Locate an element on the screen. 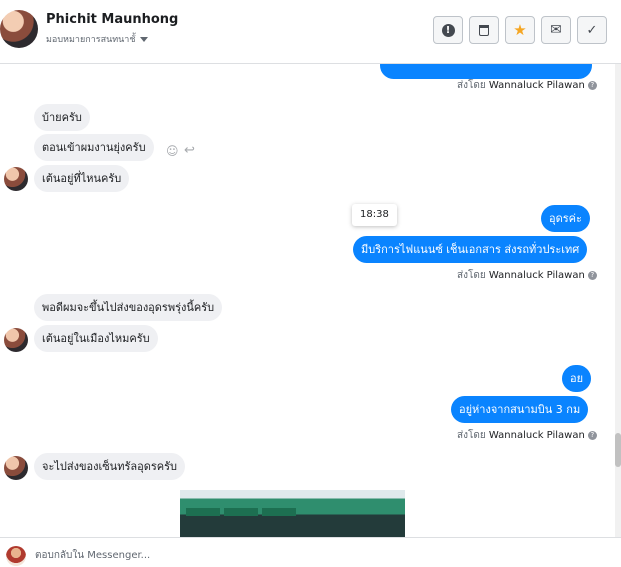 This screenshot has width=621, height=567. alert-icon: ! is located at coordinates (448, 30).